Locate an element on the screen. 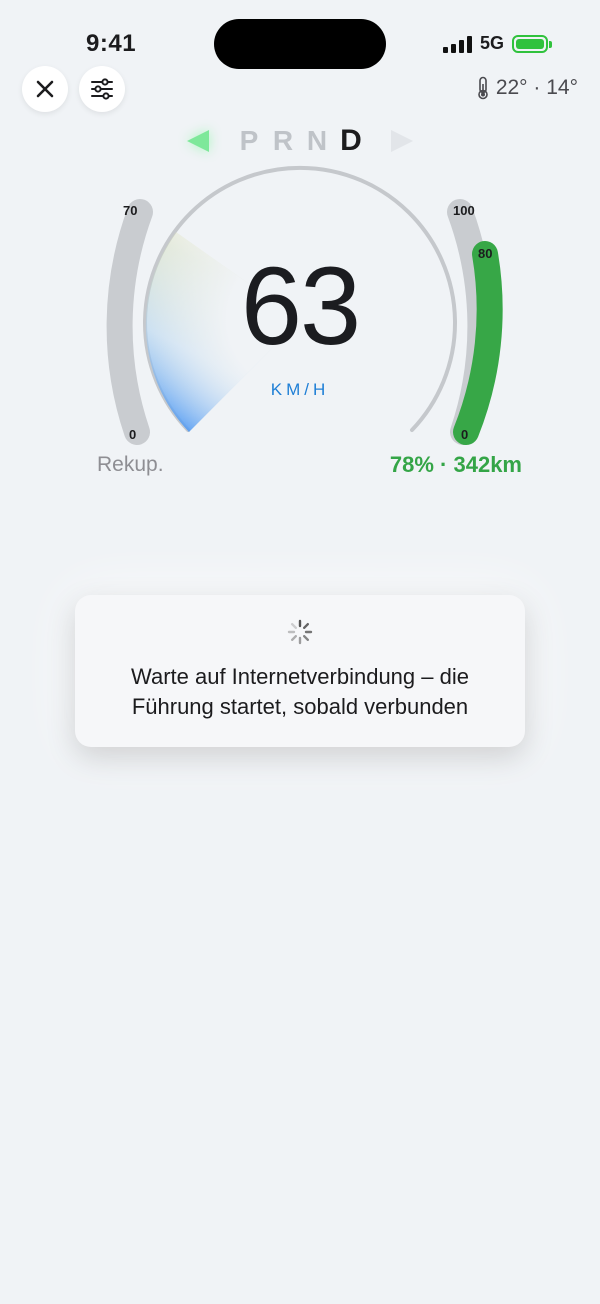 The image size is (600, 1304). battery-icon is located at coordinates (532, 43).